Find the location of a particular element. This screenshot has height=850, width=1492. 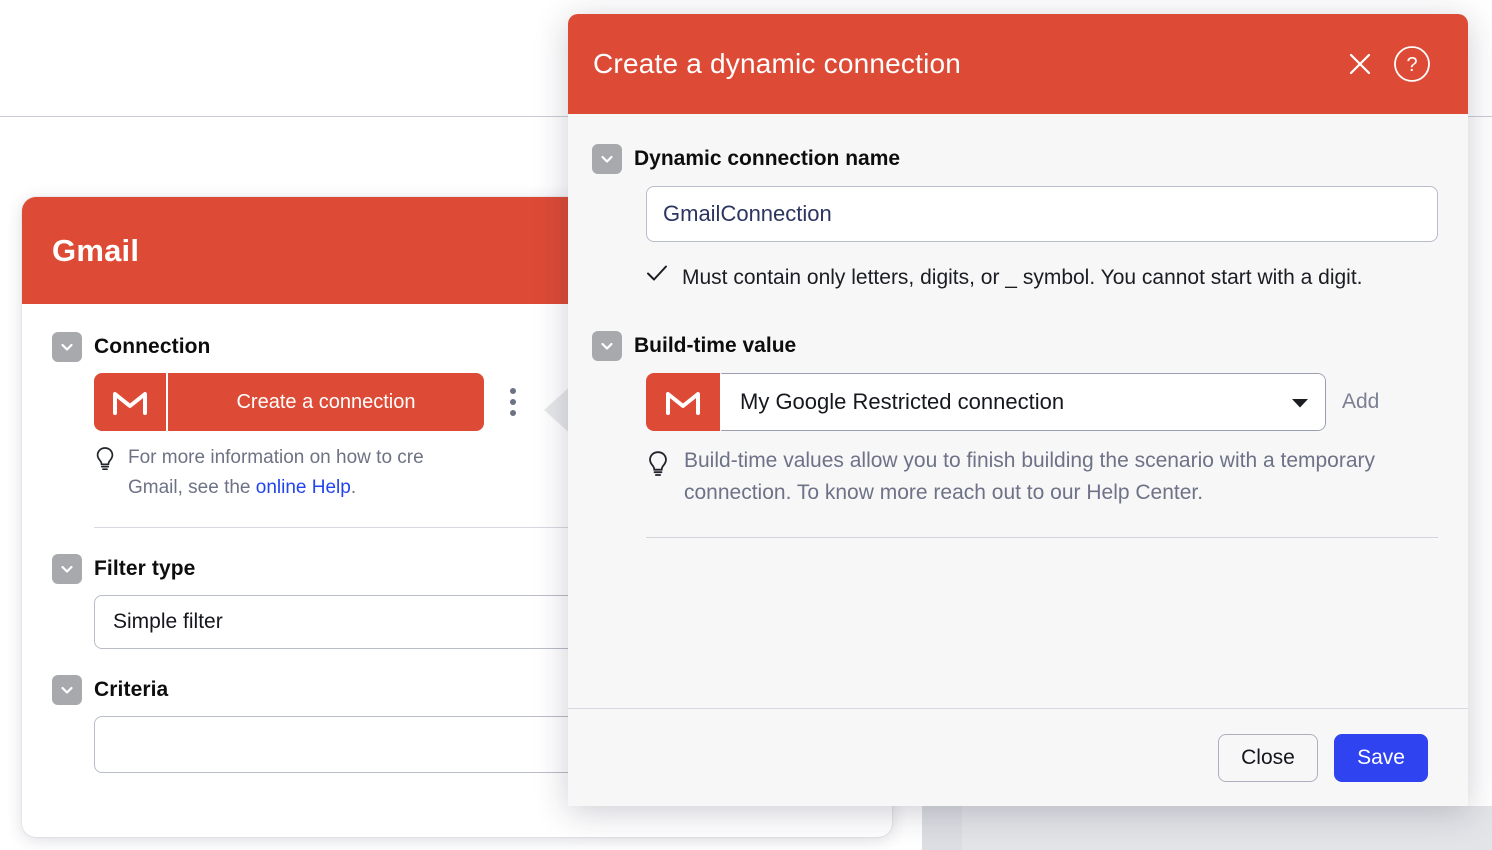

save-button: Save is located at coordinates (1381, 757).